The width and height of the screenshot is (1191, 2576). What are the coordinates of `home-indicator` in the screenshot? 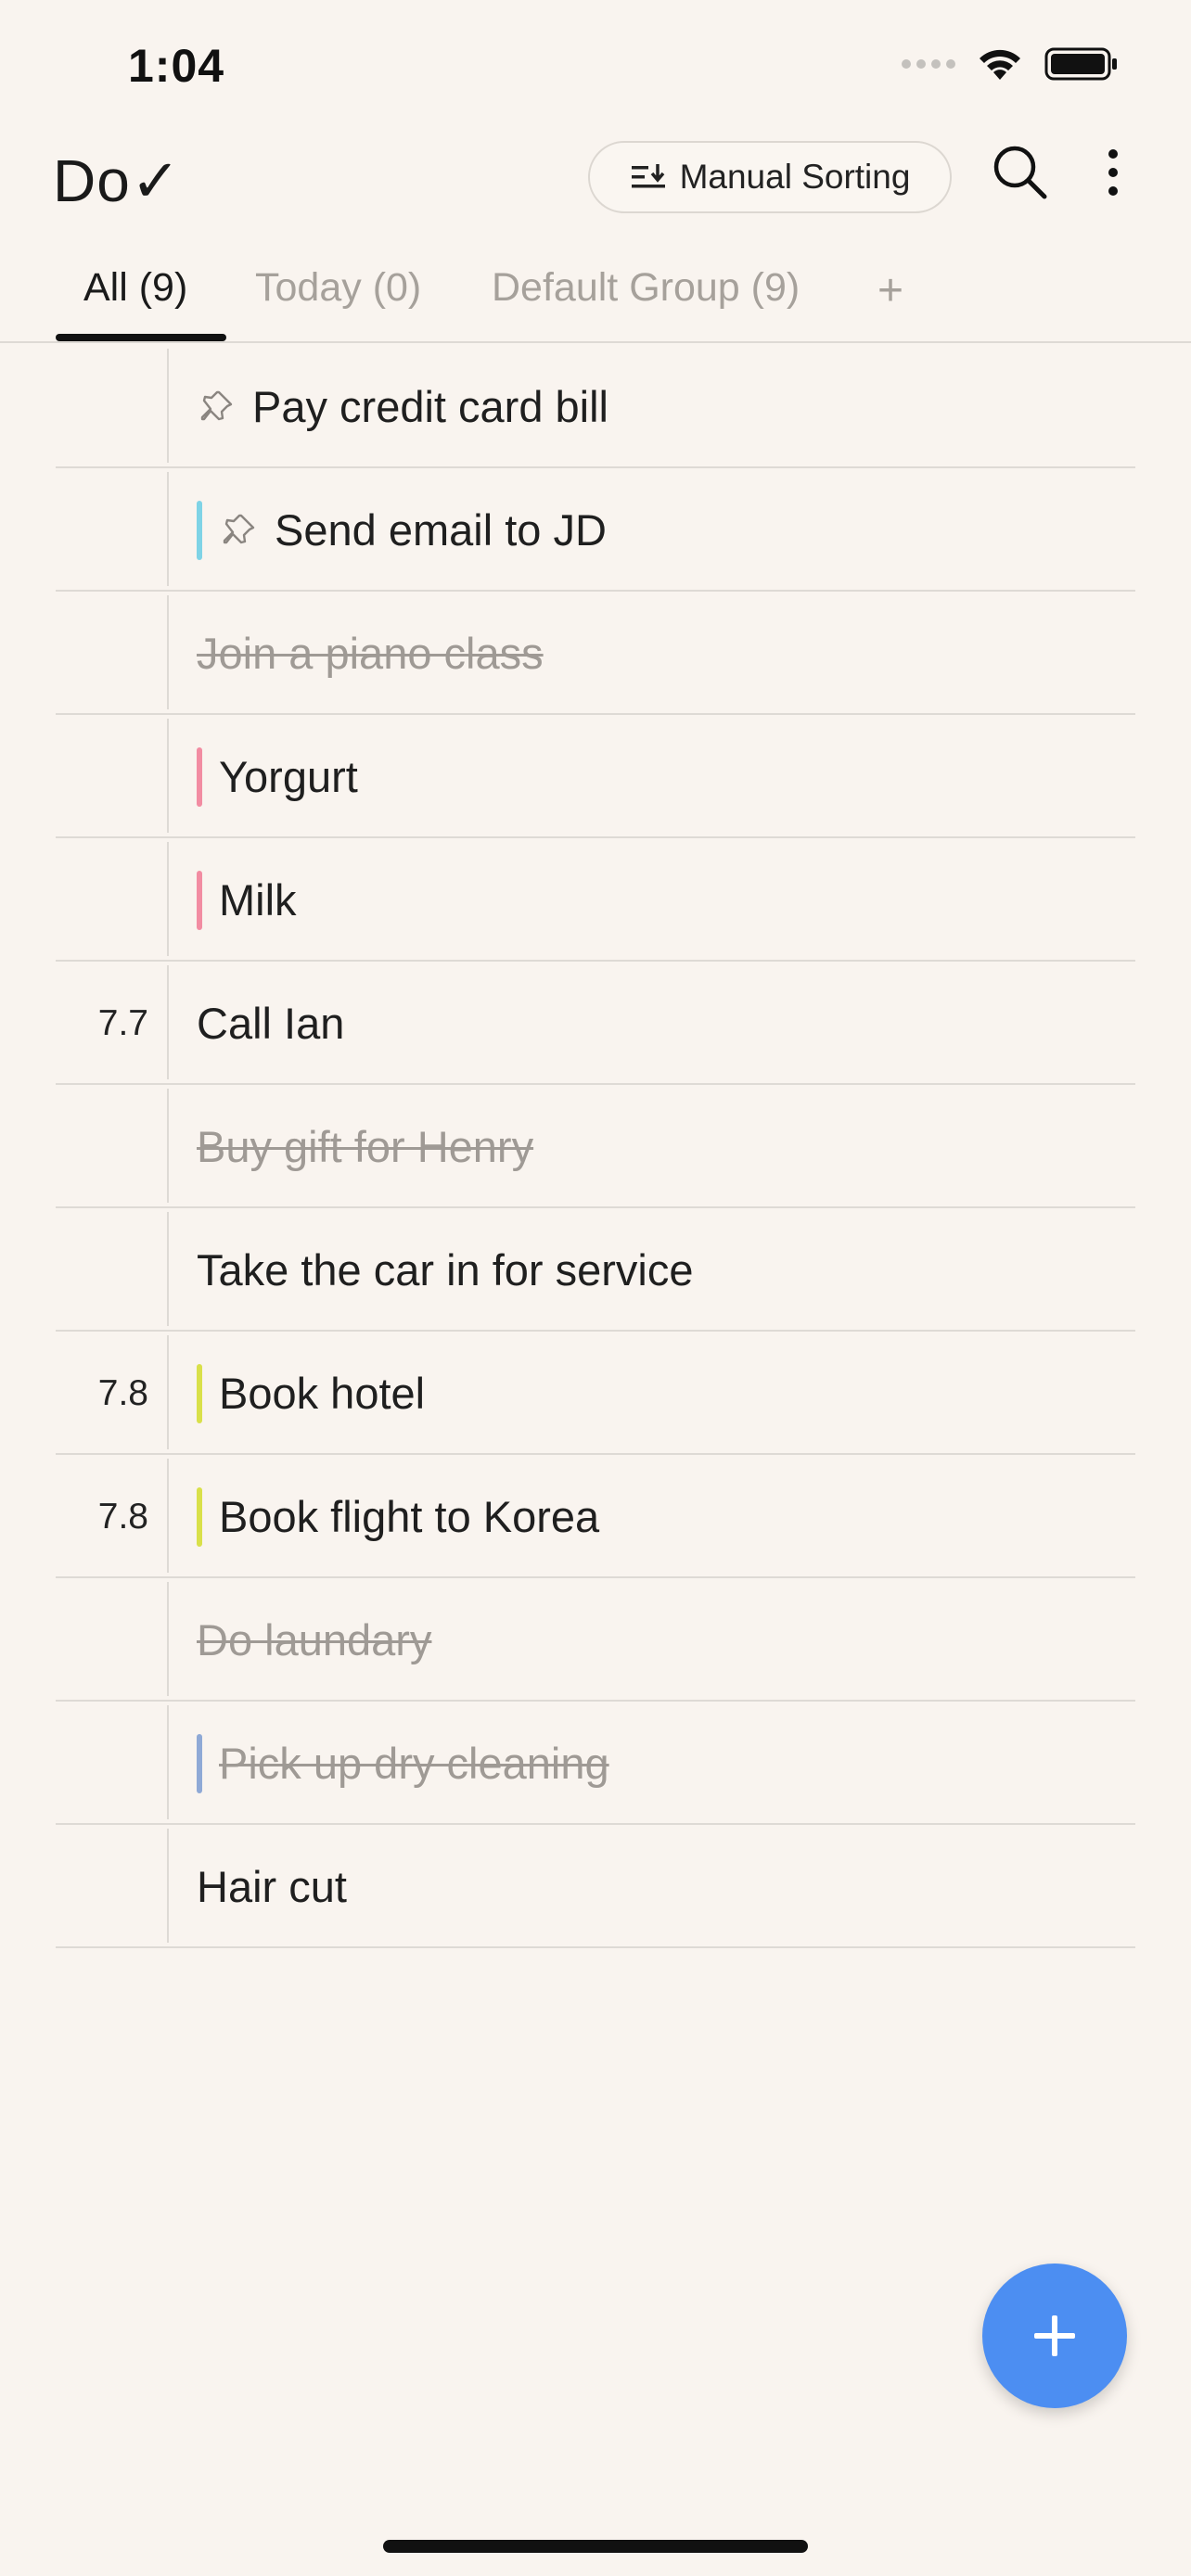 It's located at (595, 2546).